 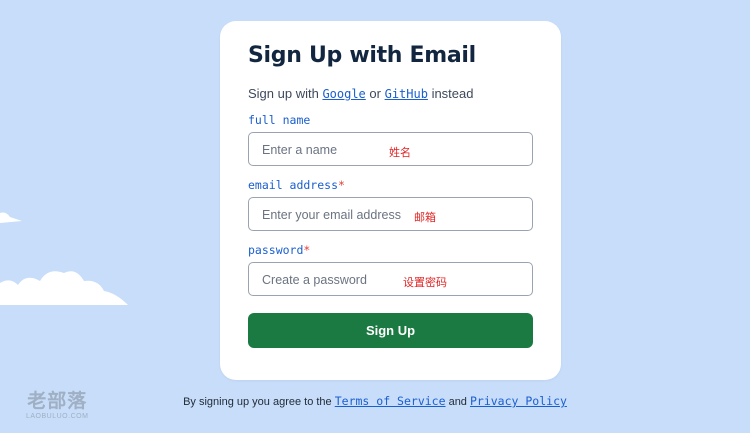 I want to click on full-name-label-text: full name, so click(x=279, y=120).